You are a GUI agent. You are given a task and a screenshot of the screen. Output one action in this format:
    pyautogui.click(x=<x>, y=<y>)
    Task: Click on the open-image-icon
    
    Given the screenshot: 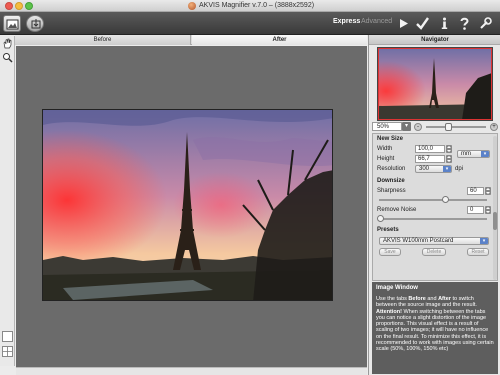 What is the action you would take?
    pyautogui.click(x=12, y=23)
    